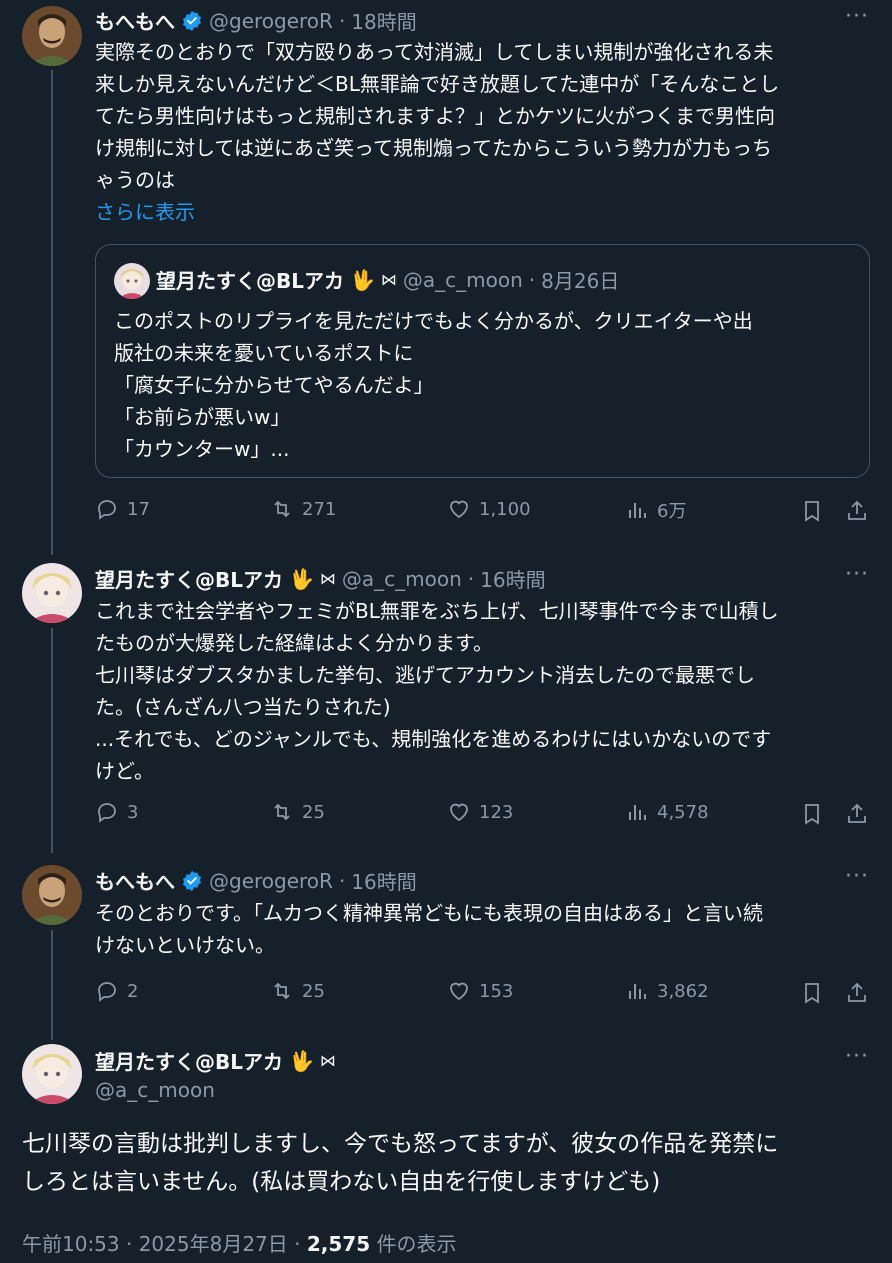 The image size is (892, 1263). I want to click on tweet-header: もへもへ @gerogeroR · 18時間, so click(256, 20).